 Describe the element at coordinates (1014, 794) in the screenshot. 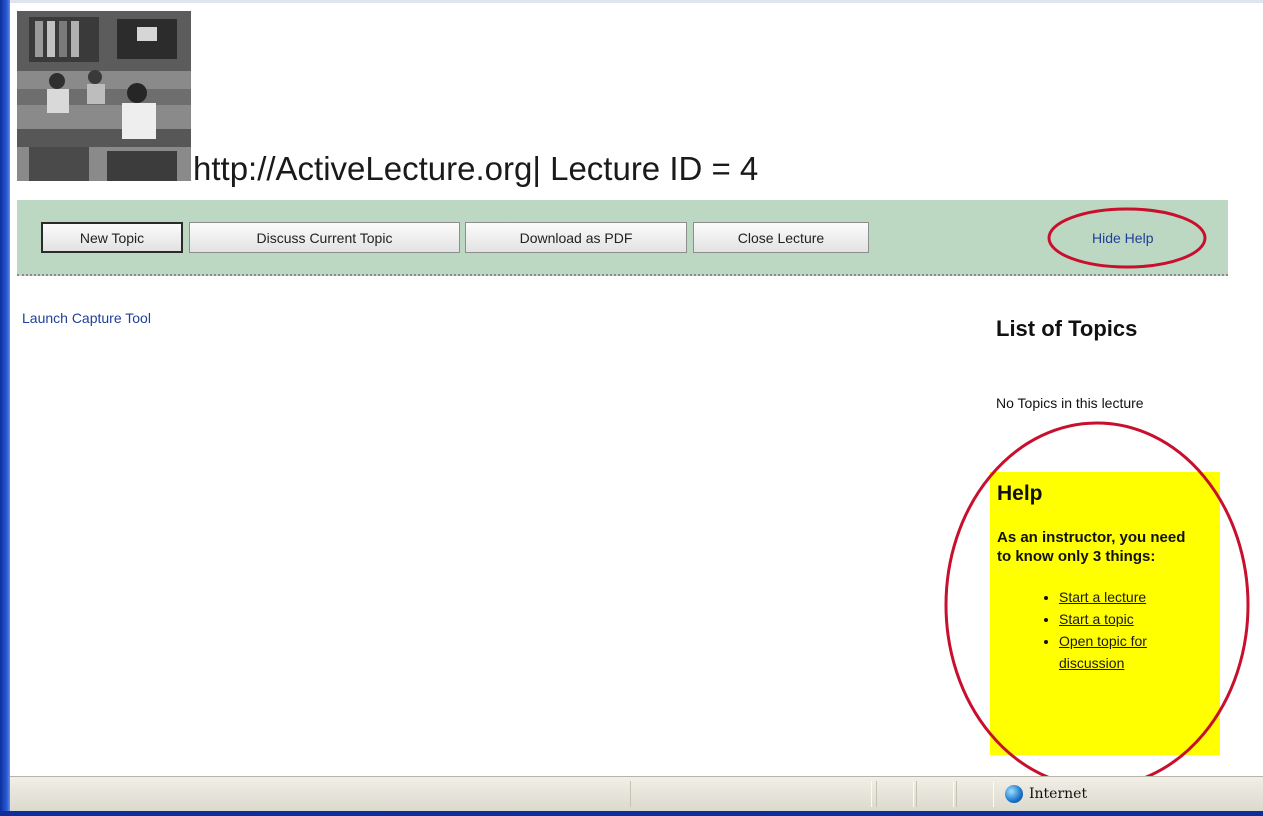

I see `globe-icon` at that location.